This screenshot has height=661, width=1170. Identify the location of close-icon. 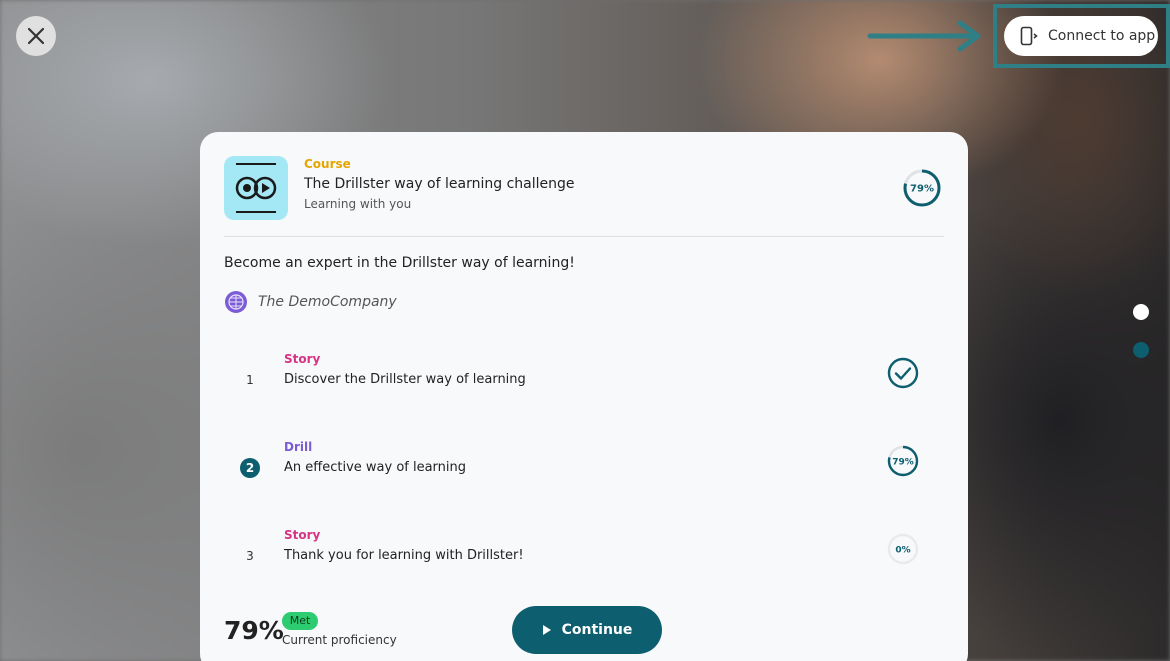
(36, 36).